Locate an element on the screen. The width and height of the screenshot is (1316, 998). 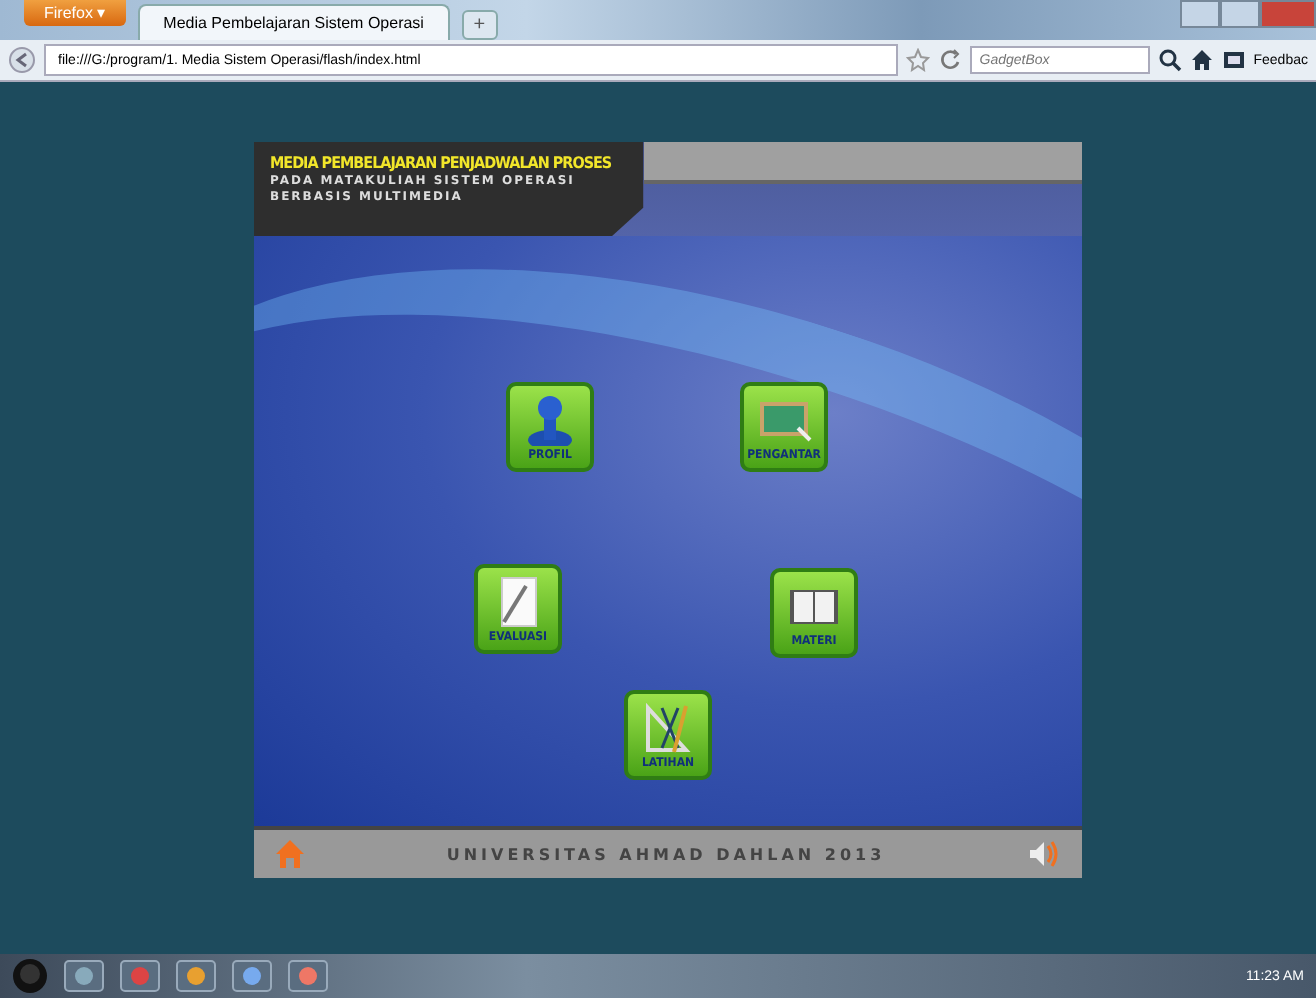
footer-text: UNIVERSITAS AHMAD DAHLAN 2013 is located at coordinates (666, 854).